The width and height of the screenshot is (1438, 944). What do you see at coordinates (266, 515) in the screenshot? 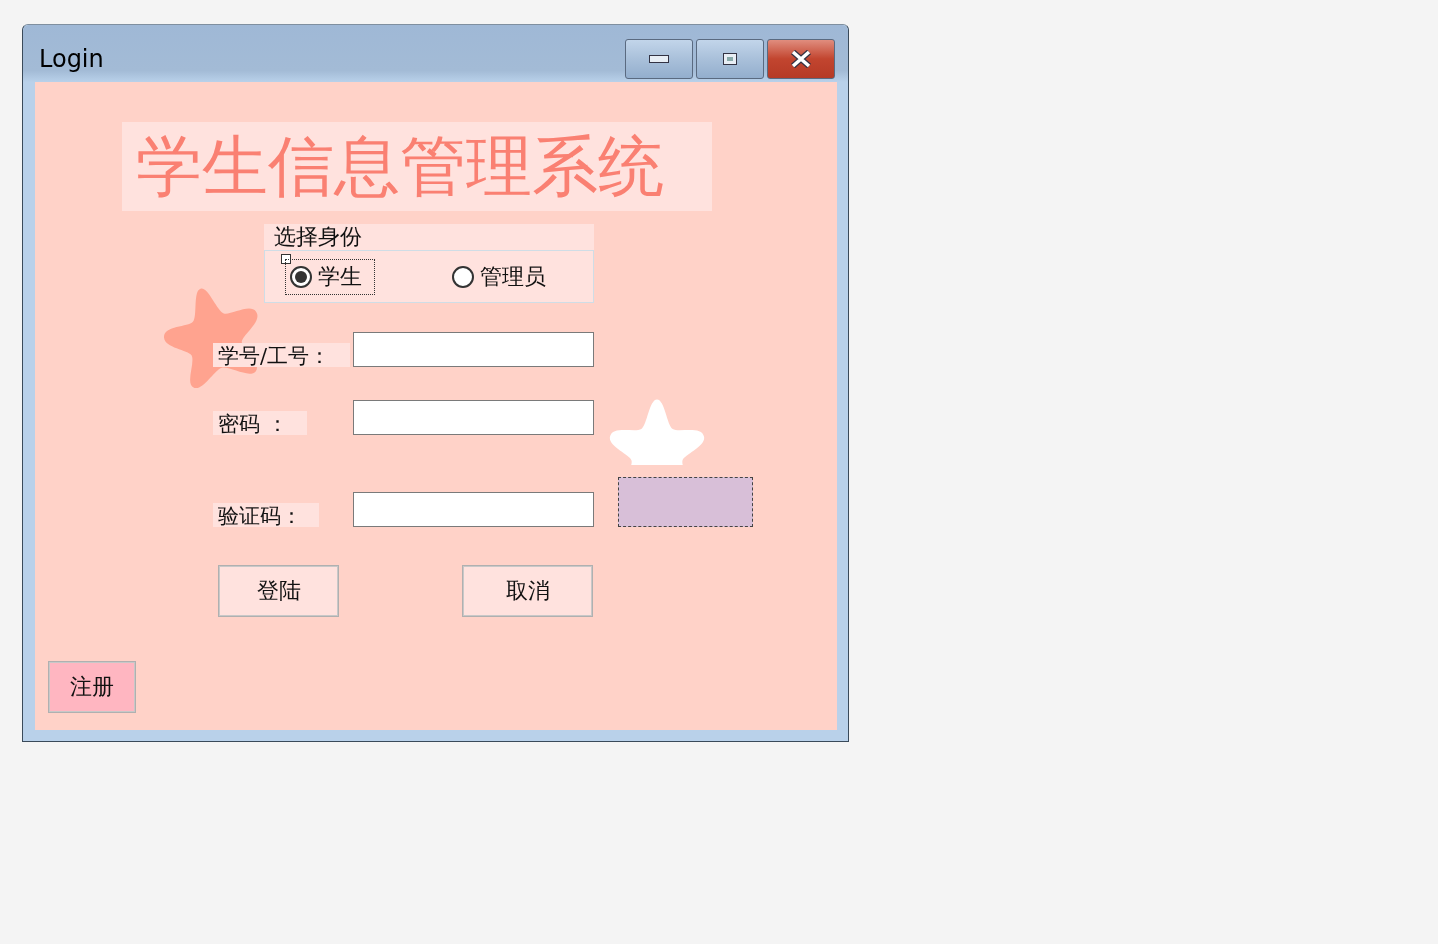
I see `field-label: 验证码：` at bounding box center [266, 515].